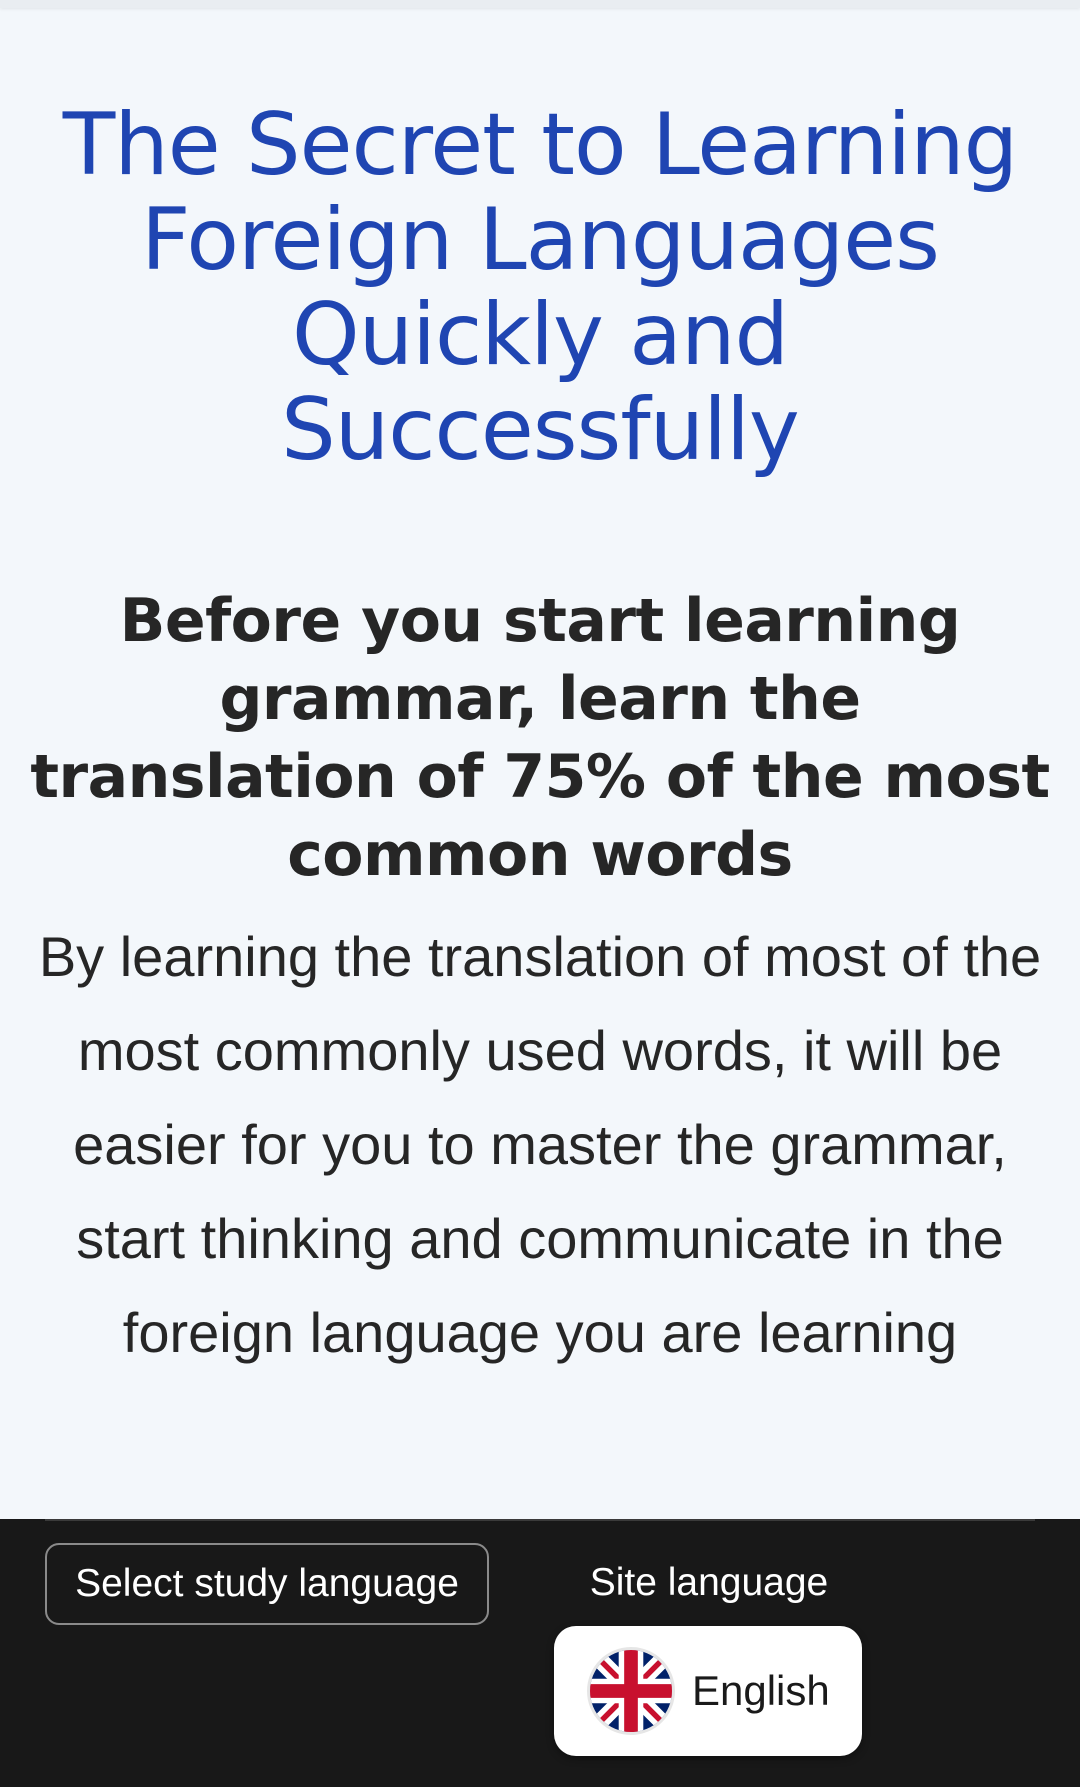  I want to click on site-language-label: Site language, so click(709, 1582).